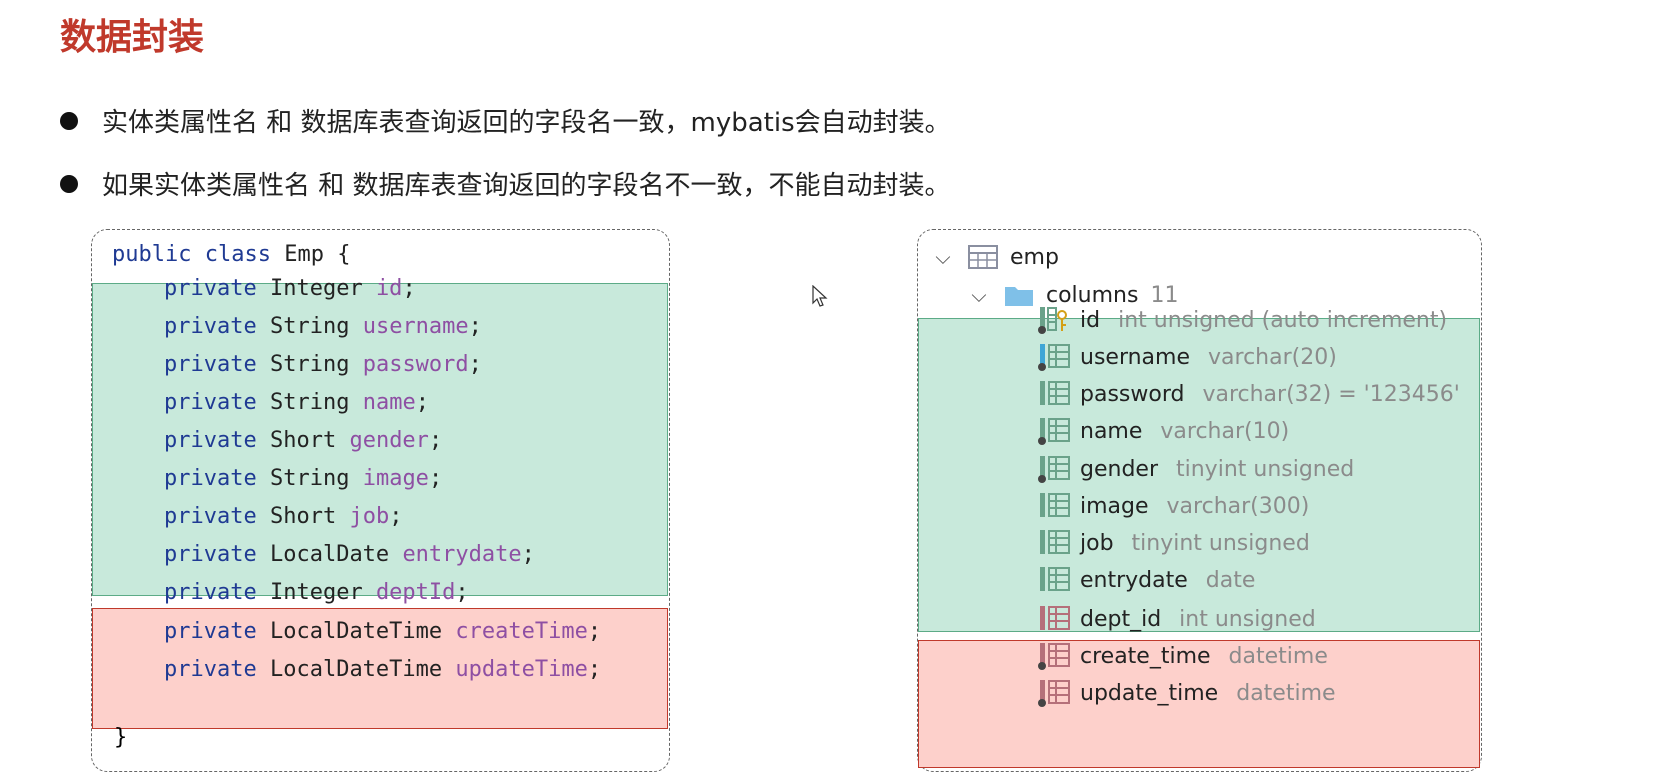  What do you see at coordinates (389, 402) in the screenshot?
I see `field-name: name` at bounding box center [389, 402].